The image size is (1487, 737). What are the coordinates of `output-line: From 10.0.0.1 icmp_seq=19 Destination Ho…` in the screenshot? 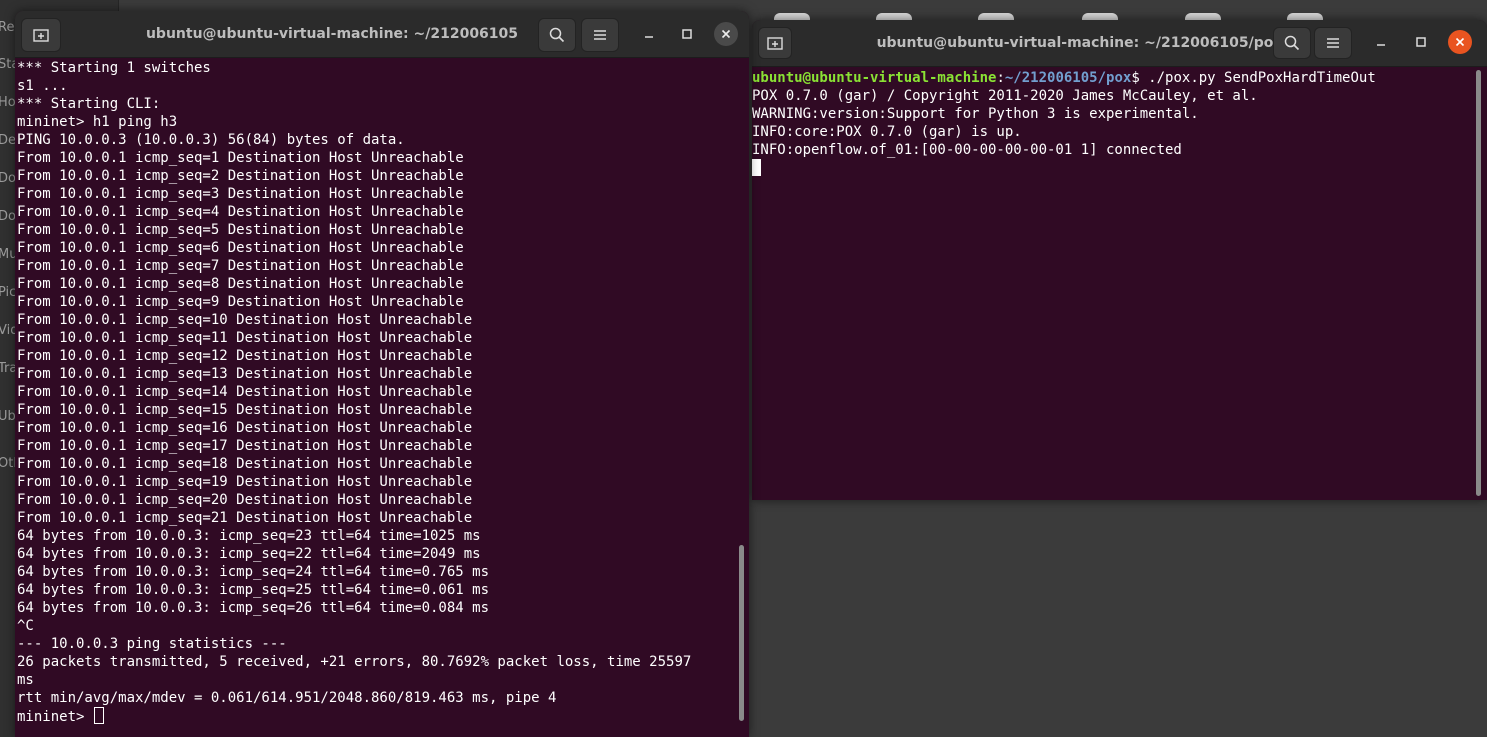 It's located at (245, 482).